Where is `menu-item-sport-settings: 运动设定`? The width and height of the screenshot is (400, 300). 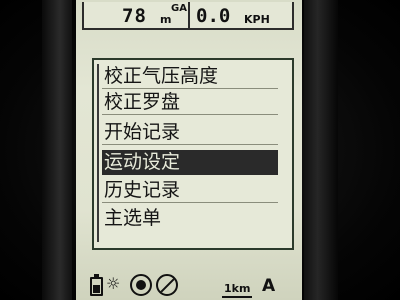
menu-item-sport-settings: 运动设定 is located at coordinates (190, 162).